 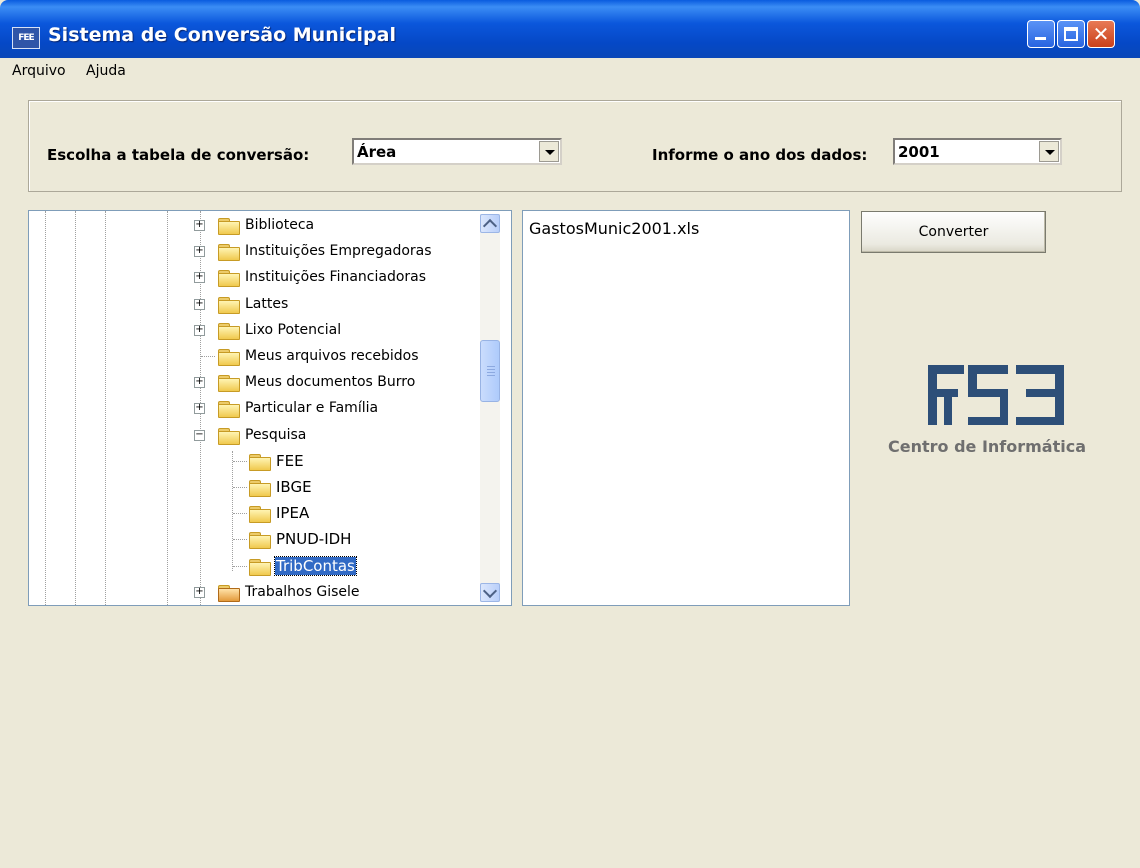 What do you see at coordinates (332, 356) in the screenshot?
I see `tree-item-label: Meus arquivos recebidos` at bounding box center [332, 356].